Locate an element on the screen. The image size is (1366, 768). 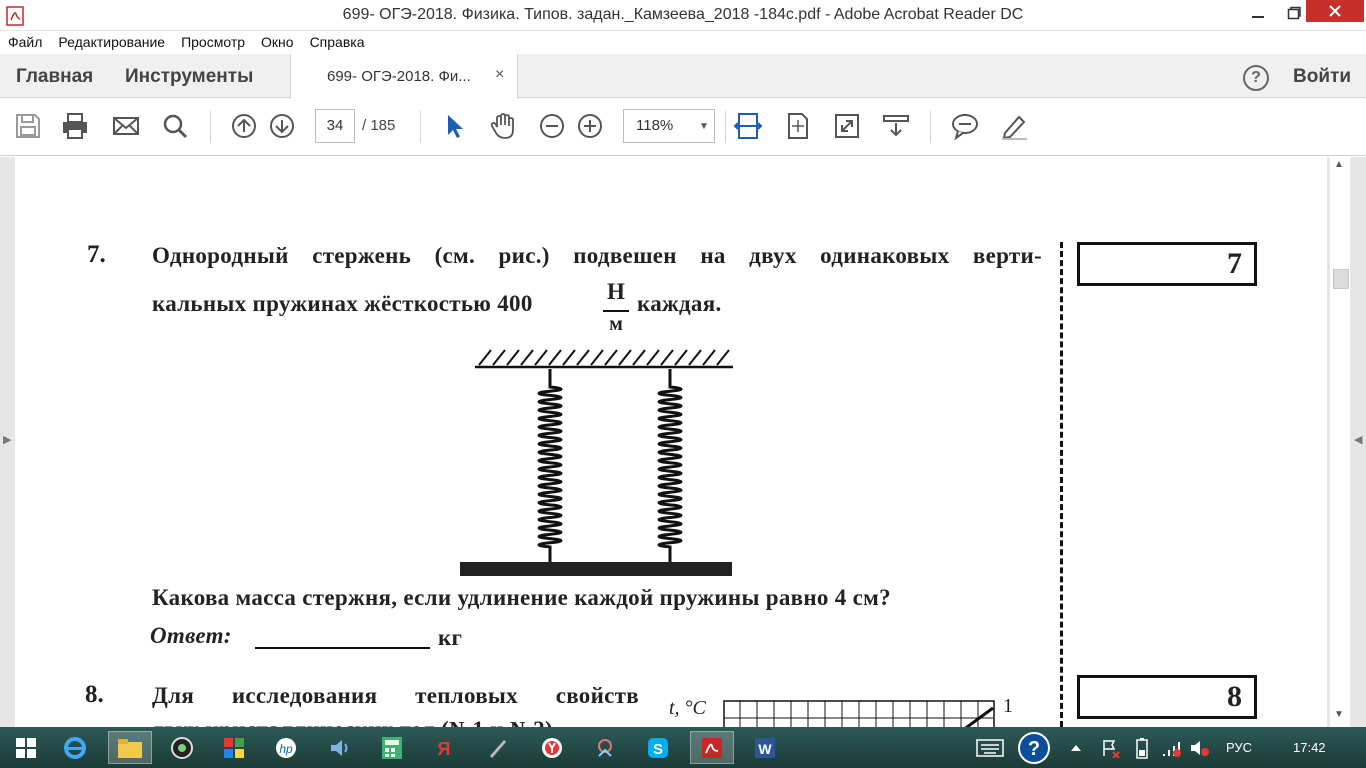
comment-icon is located at coordinates (965, 126).